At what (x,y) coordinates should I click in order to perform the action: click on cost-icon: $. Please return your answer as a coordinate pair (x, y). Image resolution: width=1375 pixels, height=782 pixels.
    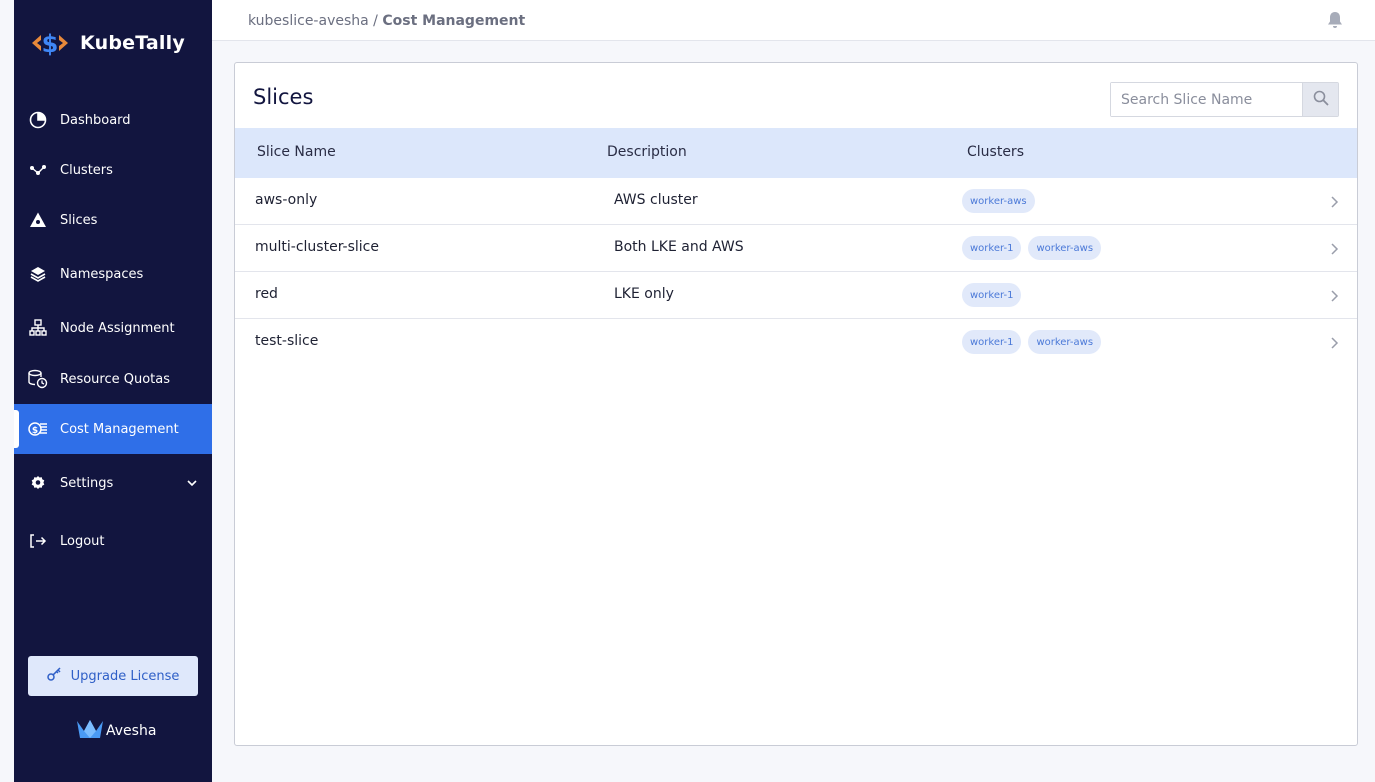
    Looking at the image, I should click on (38, 429).